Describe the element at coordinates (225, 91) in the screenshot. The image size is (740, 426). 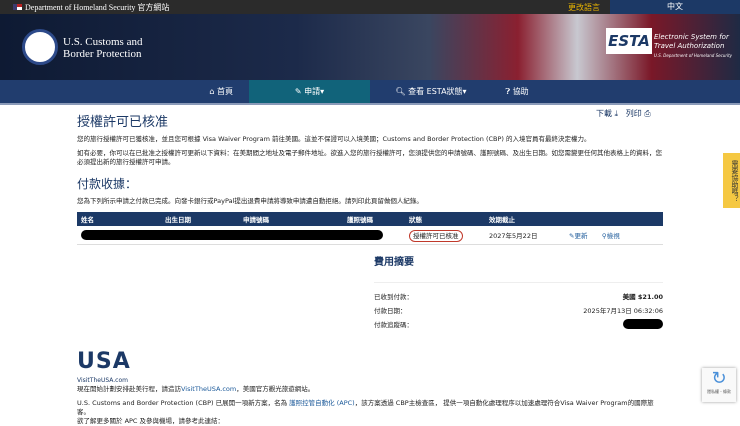
I see `nav-home-label: 首頁` at that location.